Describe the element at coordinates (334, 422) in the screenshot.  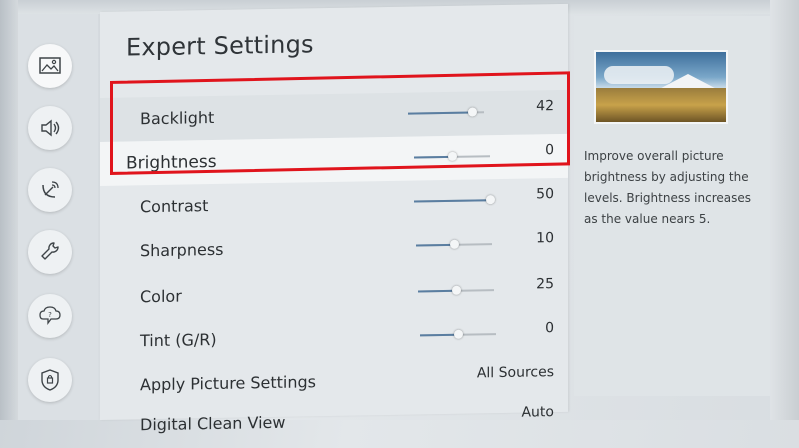
I see `setting-digital-clean-view: Digital Clean View Auto` at that location.